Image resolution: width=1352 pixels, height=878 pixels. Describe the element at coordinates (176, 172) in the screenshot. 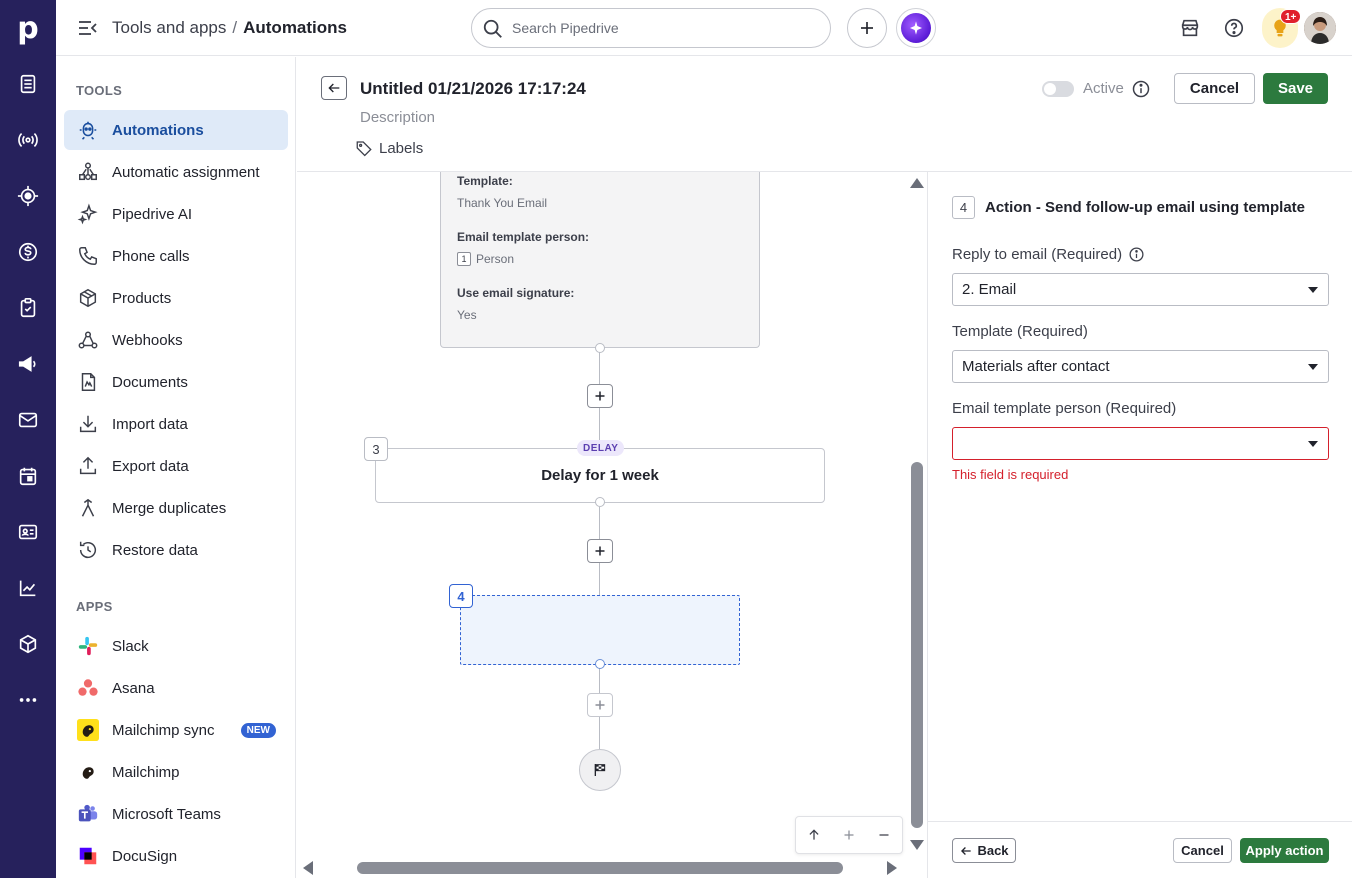

I see `sidebar-item-automatic-assignment: Automatic assignment` at that location.